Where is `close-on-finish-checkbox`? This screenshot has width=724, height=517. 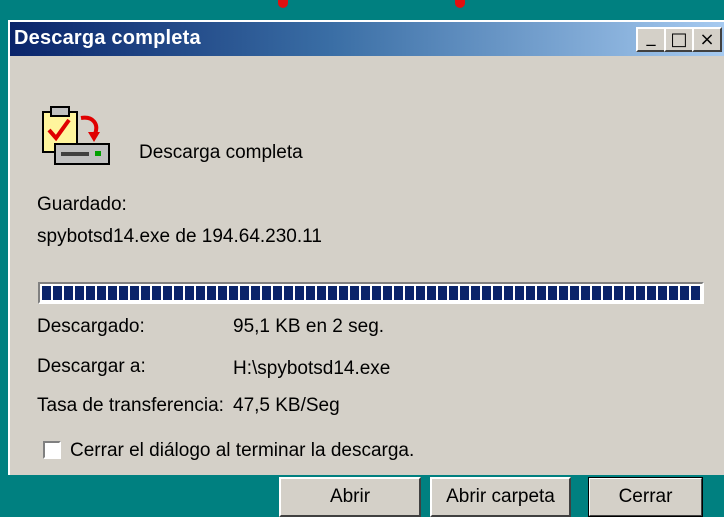 close-on-finish-checkbox is located at coordinates (52, 450).